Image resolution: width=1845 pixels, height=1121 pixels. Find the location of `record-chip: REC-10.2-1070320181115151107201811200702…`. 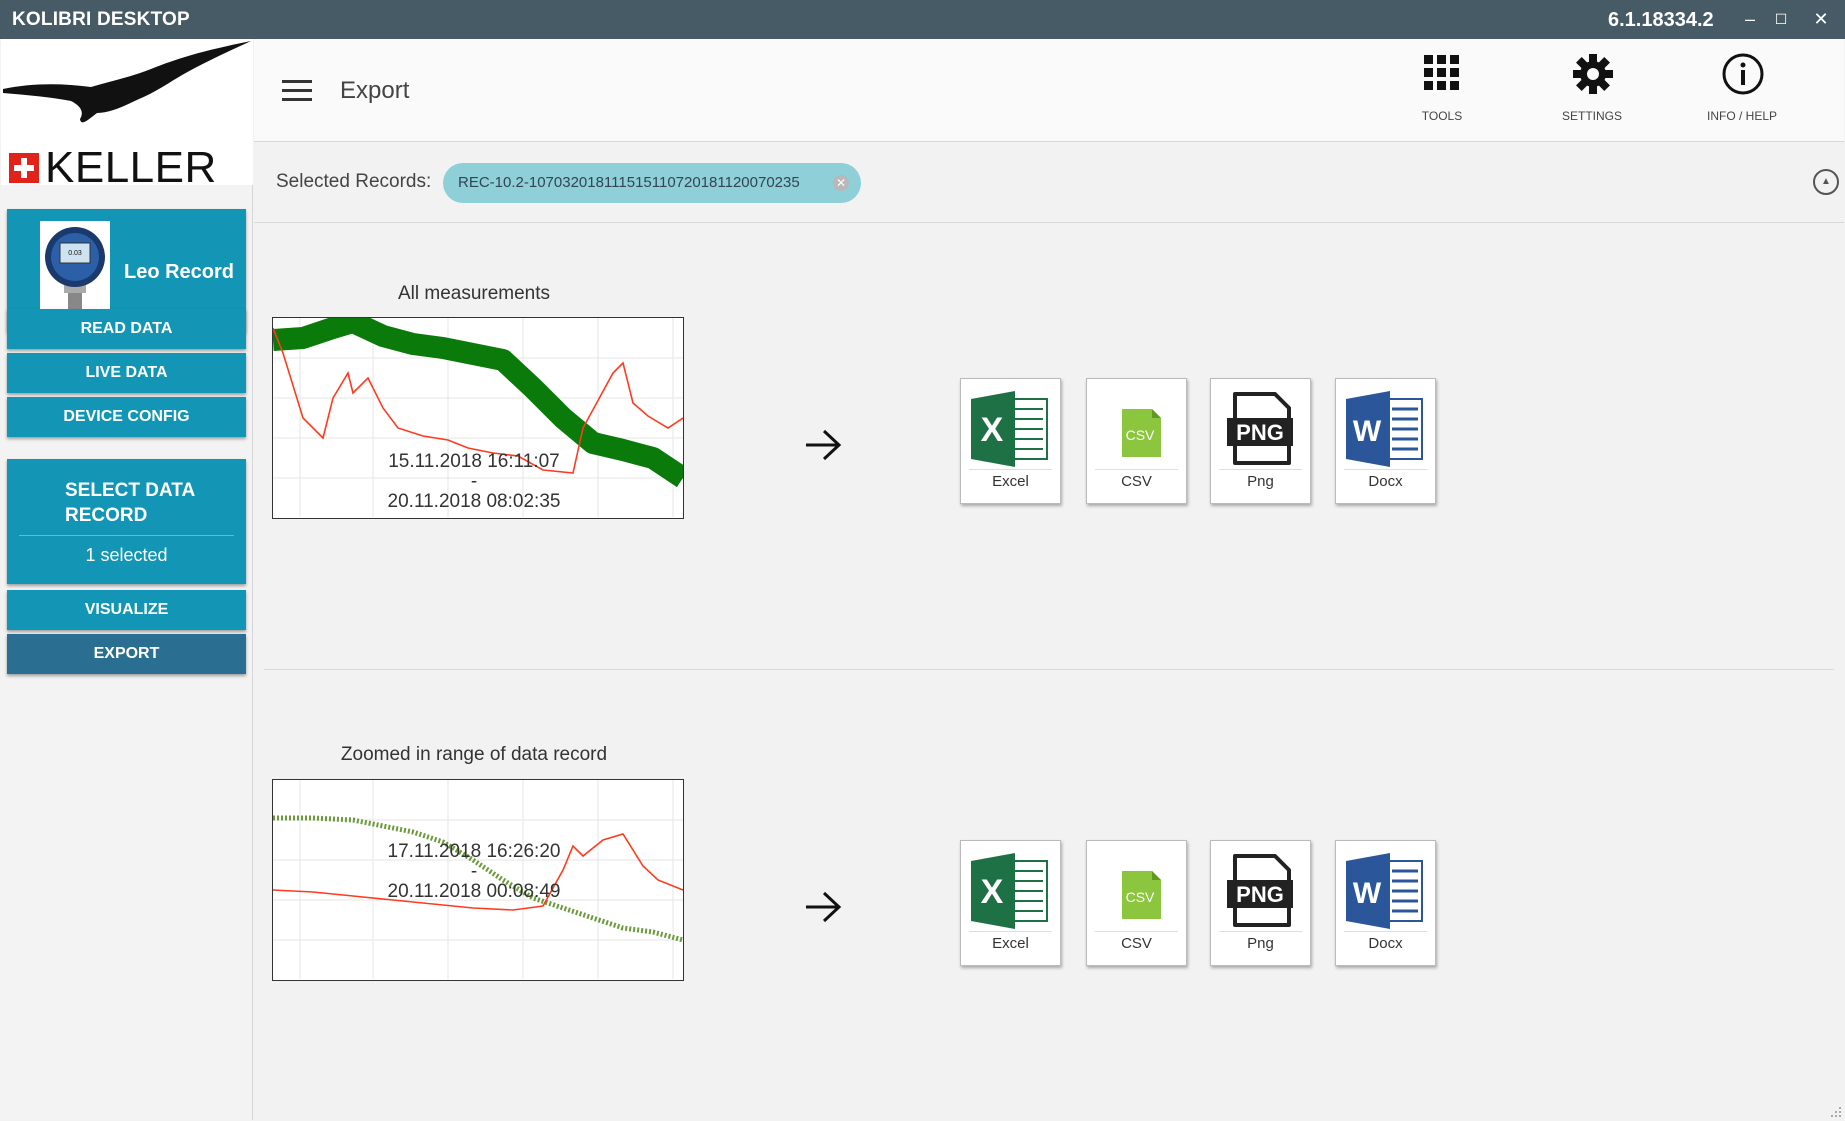

record-chip: REC-10.2-1070320181115151107201811200702… is located at coordinates (652, 183).